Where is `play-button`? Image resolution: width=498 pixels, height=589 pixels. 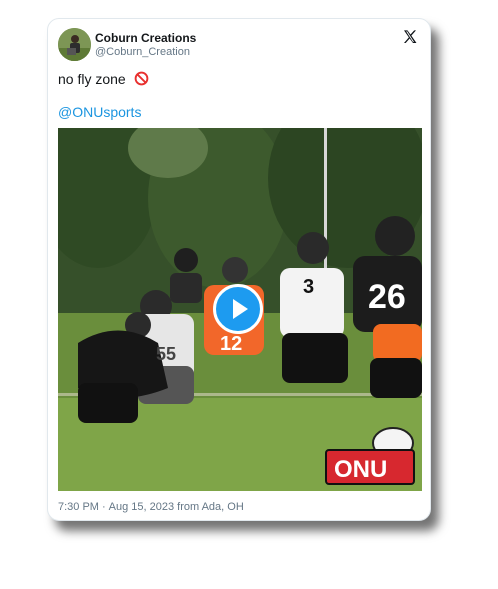
play-button is located at coordinates (238, 309).